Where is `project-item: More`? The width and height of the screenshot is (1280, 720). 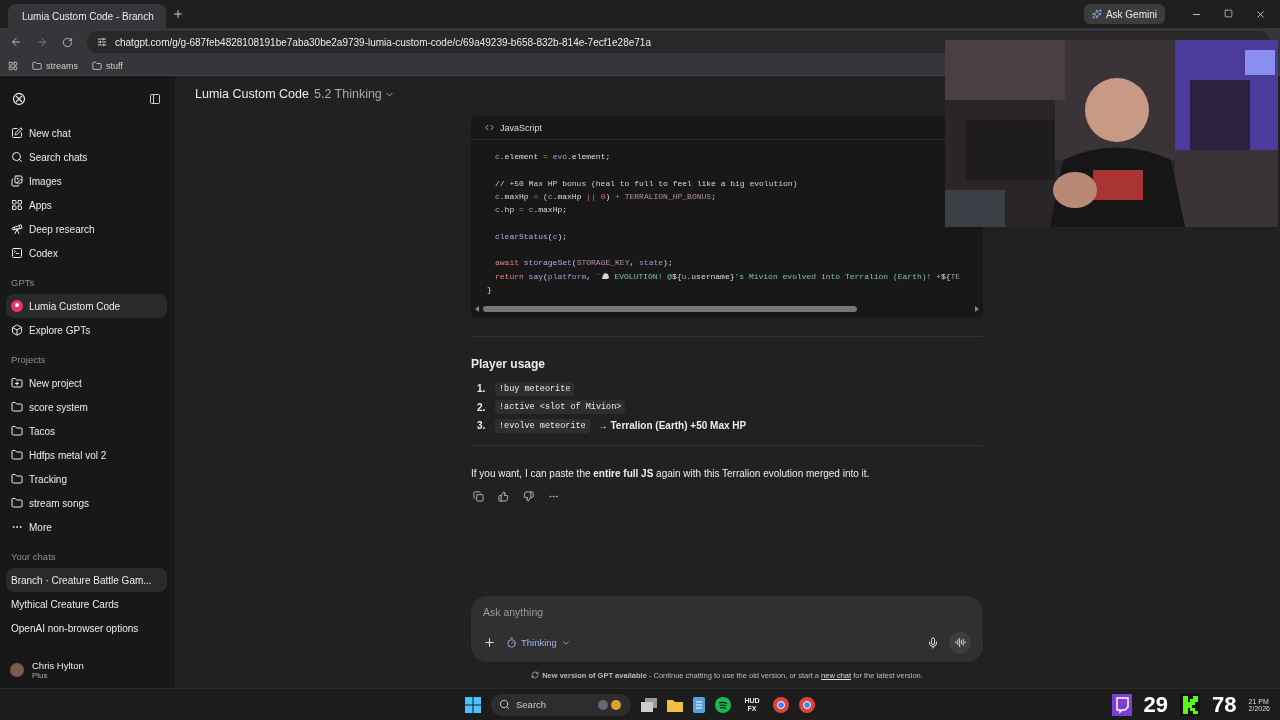
project-item: More is located at coordinates (86, 527).